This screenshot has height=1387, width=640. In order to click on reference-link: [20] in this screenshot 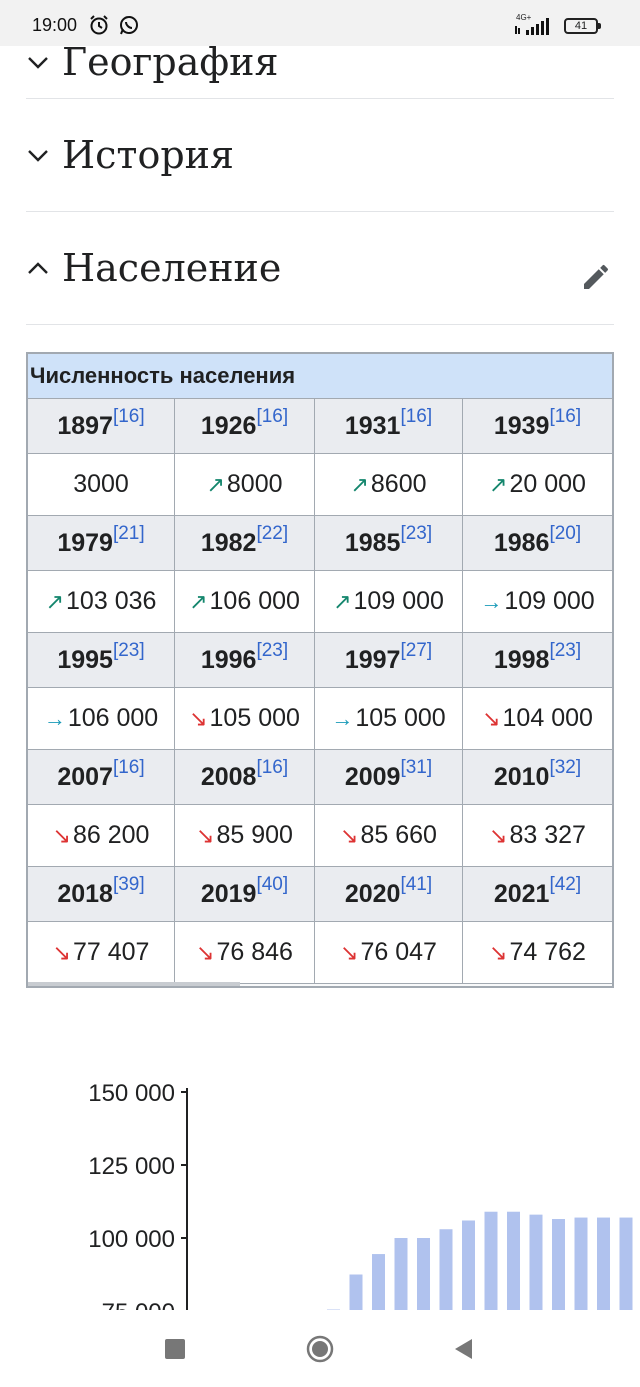, I will do `click(565, 534)`.